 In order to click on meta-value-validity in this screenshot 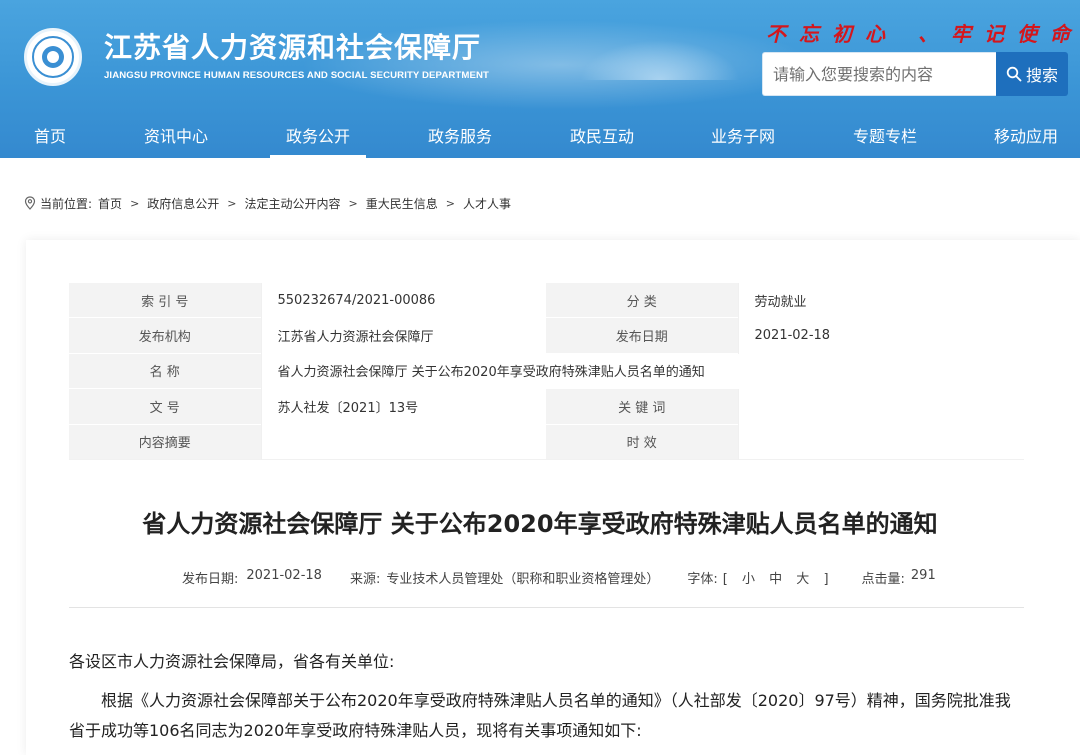, I will do `click(880, 441)`.